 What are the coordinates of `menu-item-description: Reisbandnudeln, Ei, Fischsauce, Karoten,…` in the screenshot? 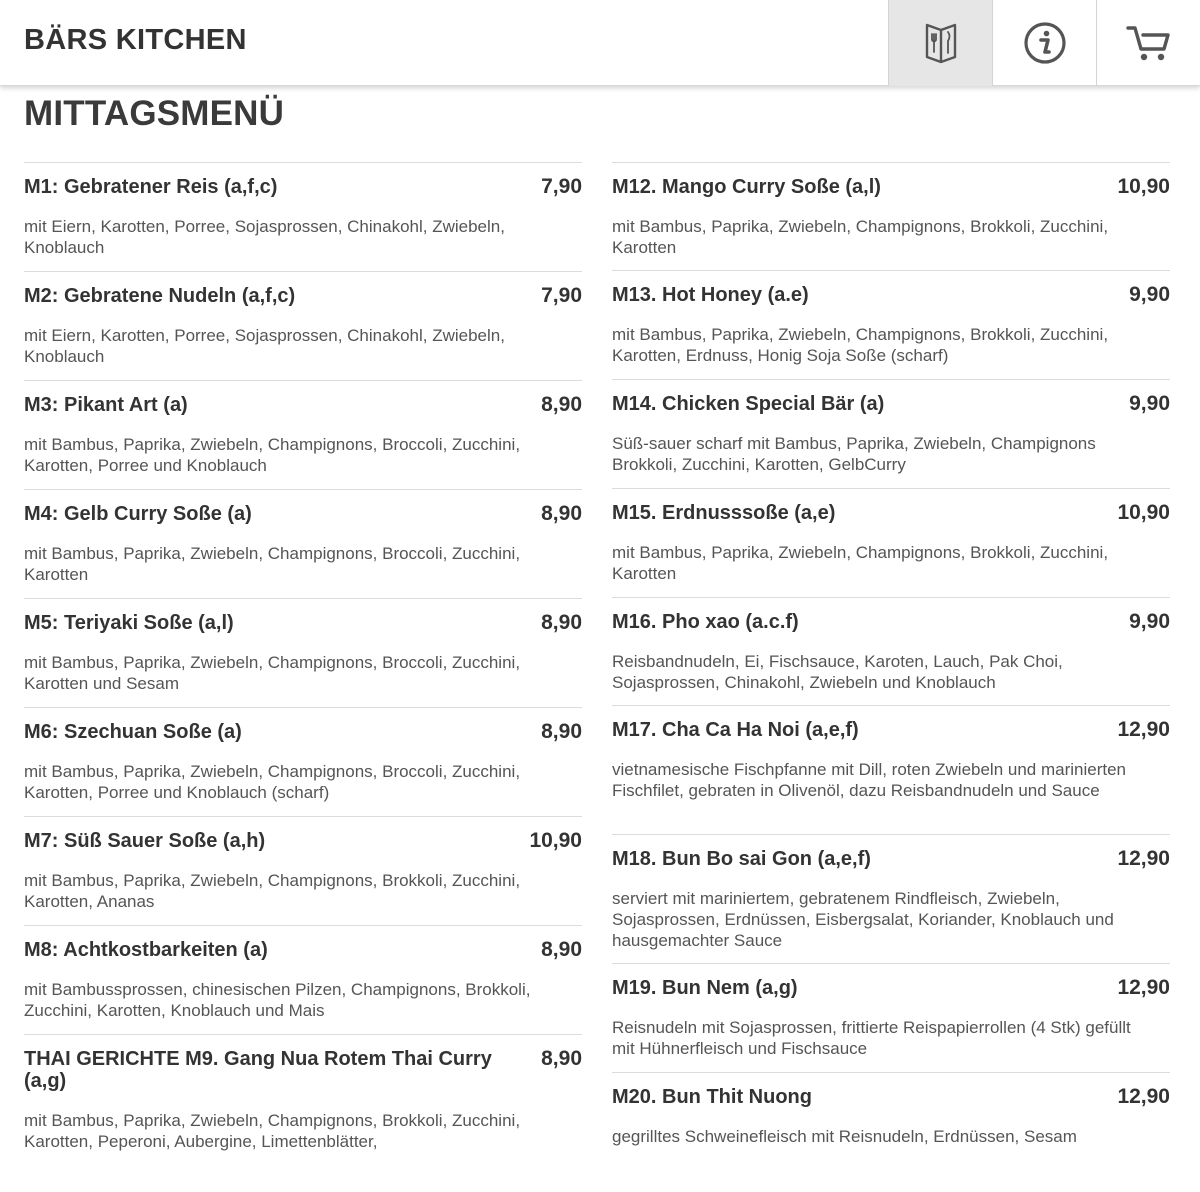 It's located at (837, 672).